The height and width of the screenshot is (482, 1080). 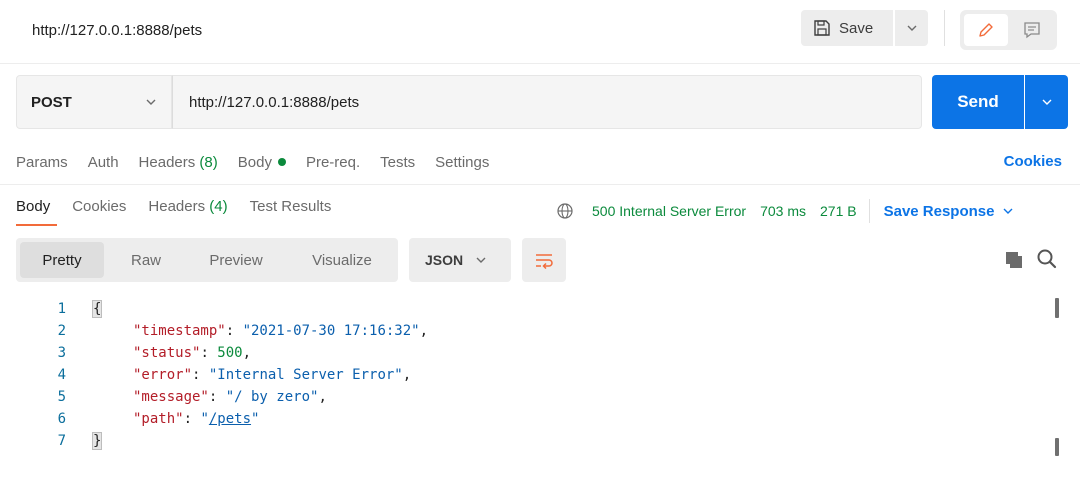 I want to click on tab-settings: Settings, so click(x=462, y=162).